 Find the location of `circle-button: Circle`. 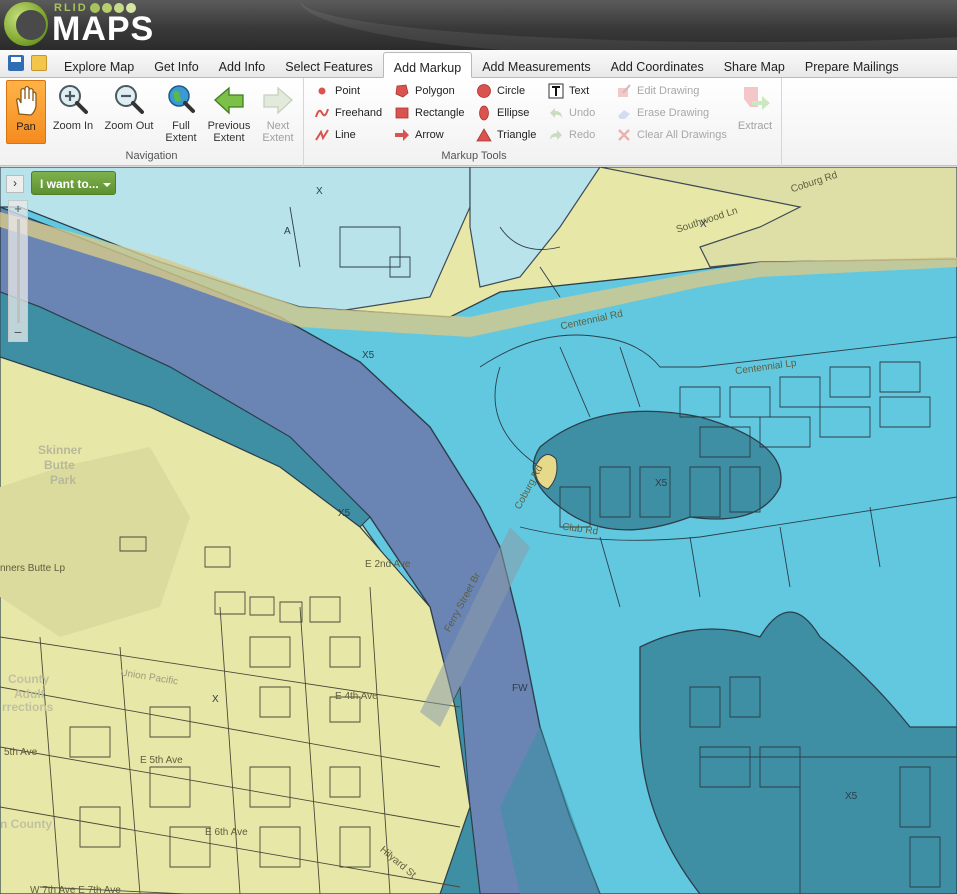

circle-button: Circle is located at coordinates (500, 91).